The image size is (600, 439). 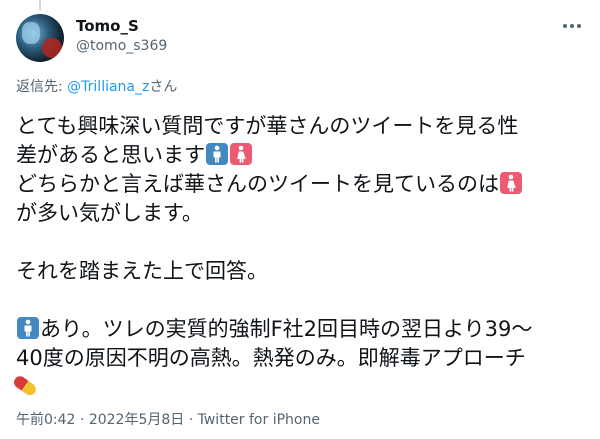 I want to click on tweet-meta: 午前0:42 · 2022年5月8日 · Twitter for iPhone, so click(x=168, y=420).